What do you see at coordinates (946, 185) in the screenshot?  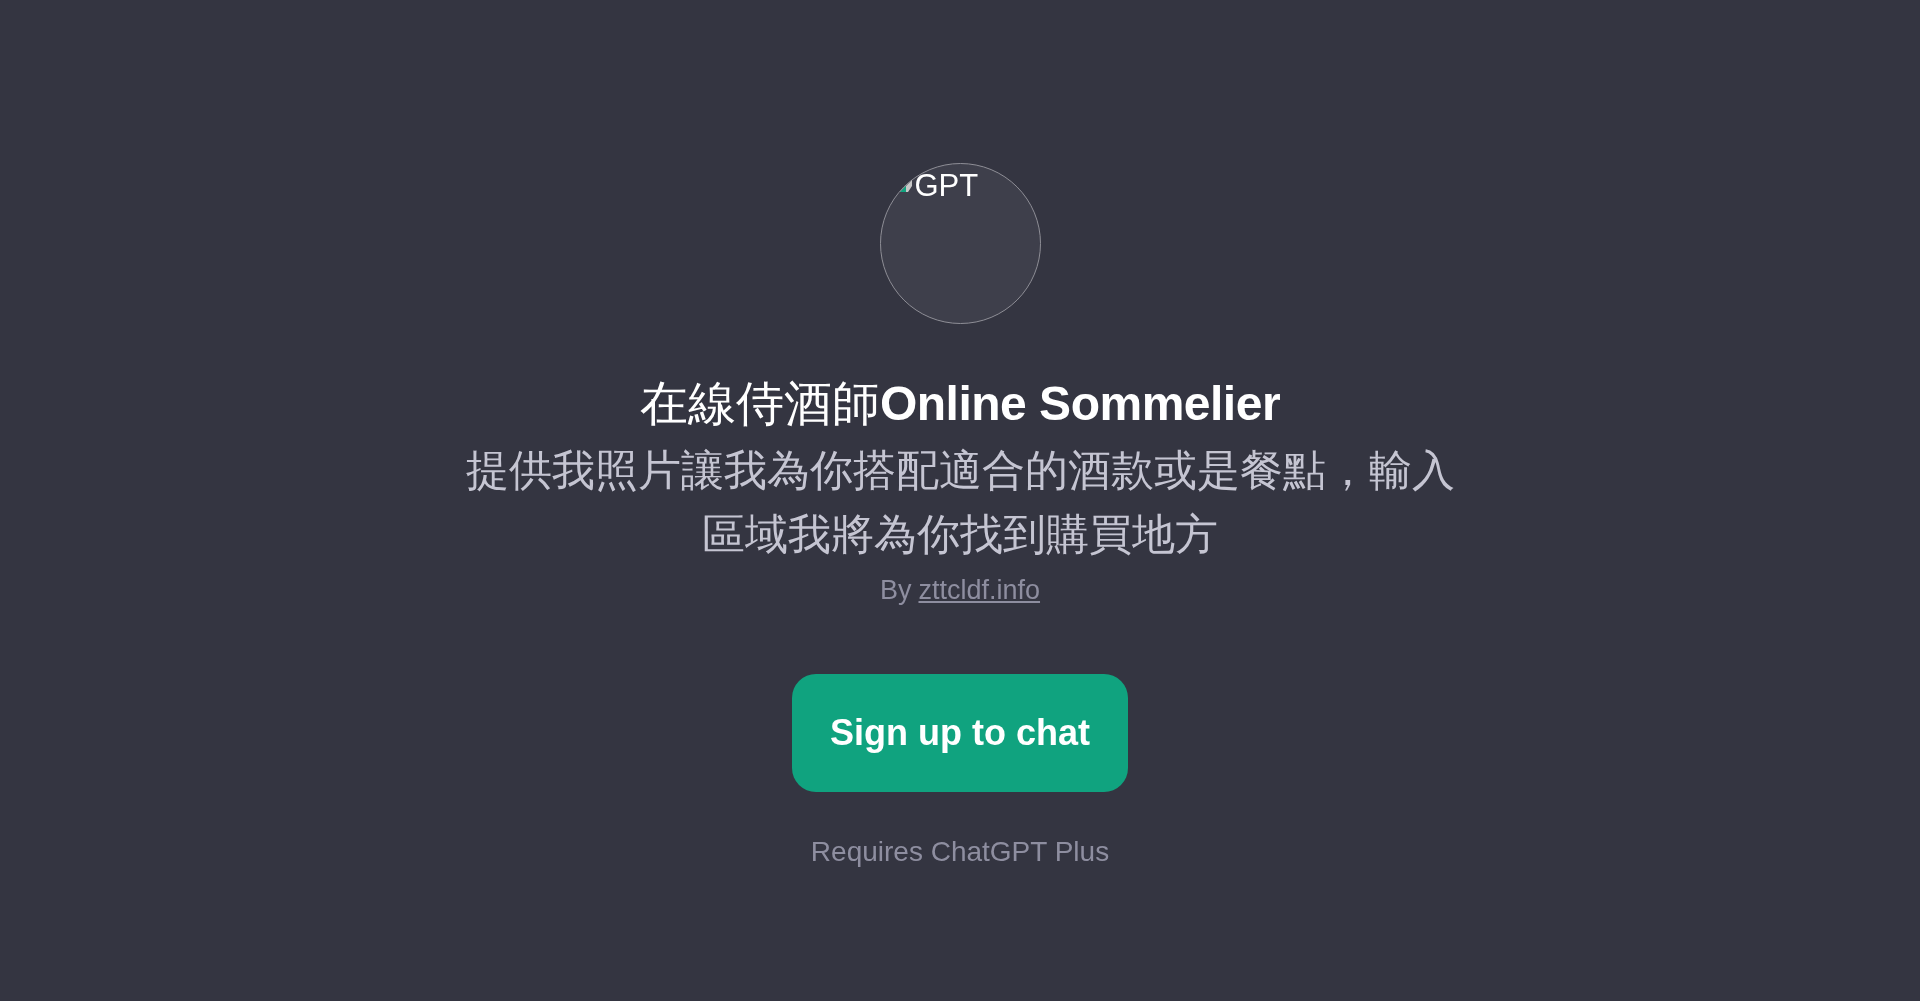 I see `avatar-alt-text: GPT` at bounding box center [946, 185].